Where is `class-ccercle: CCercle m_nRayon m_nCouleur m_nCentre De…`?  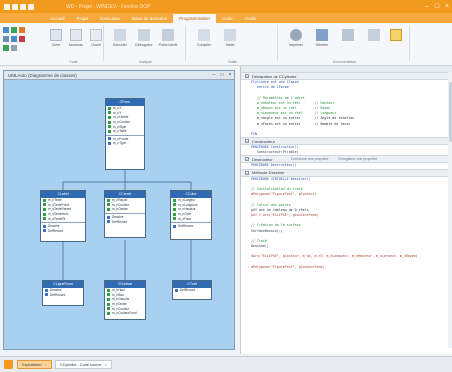 class-ccercle: CCercle m_nRayon m_nCouleur m_nCentre De… is located at coordinates (125, 214).